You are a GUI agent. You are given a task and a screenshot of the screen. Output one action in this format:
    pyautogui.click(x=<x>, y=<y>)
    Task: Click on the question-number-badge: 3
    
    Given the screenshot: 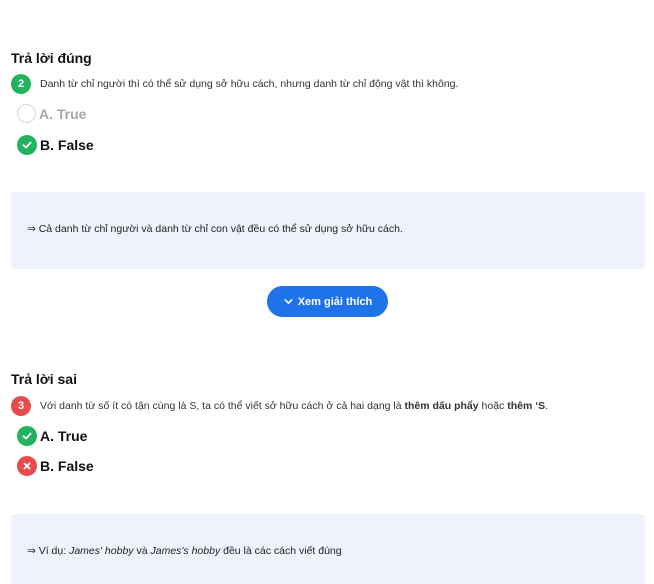 What is the action you would take?
    pyautogui.click(x=21, y=406)
    